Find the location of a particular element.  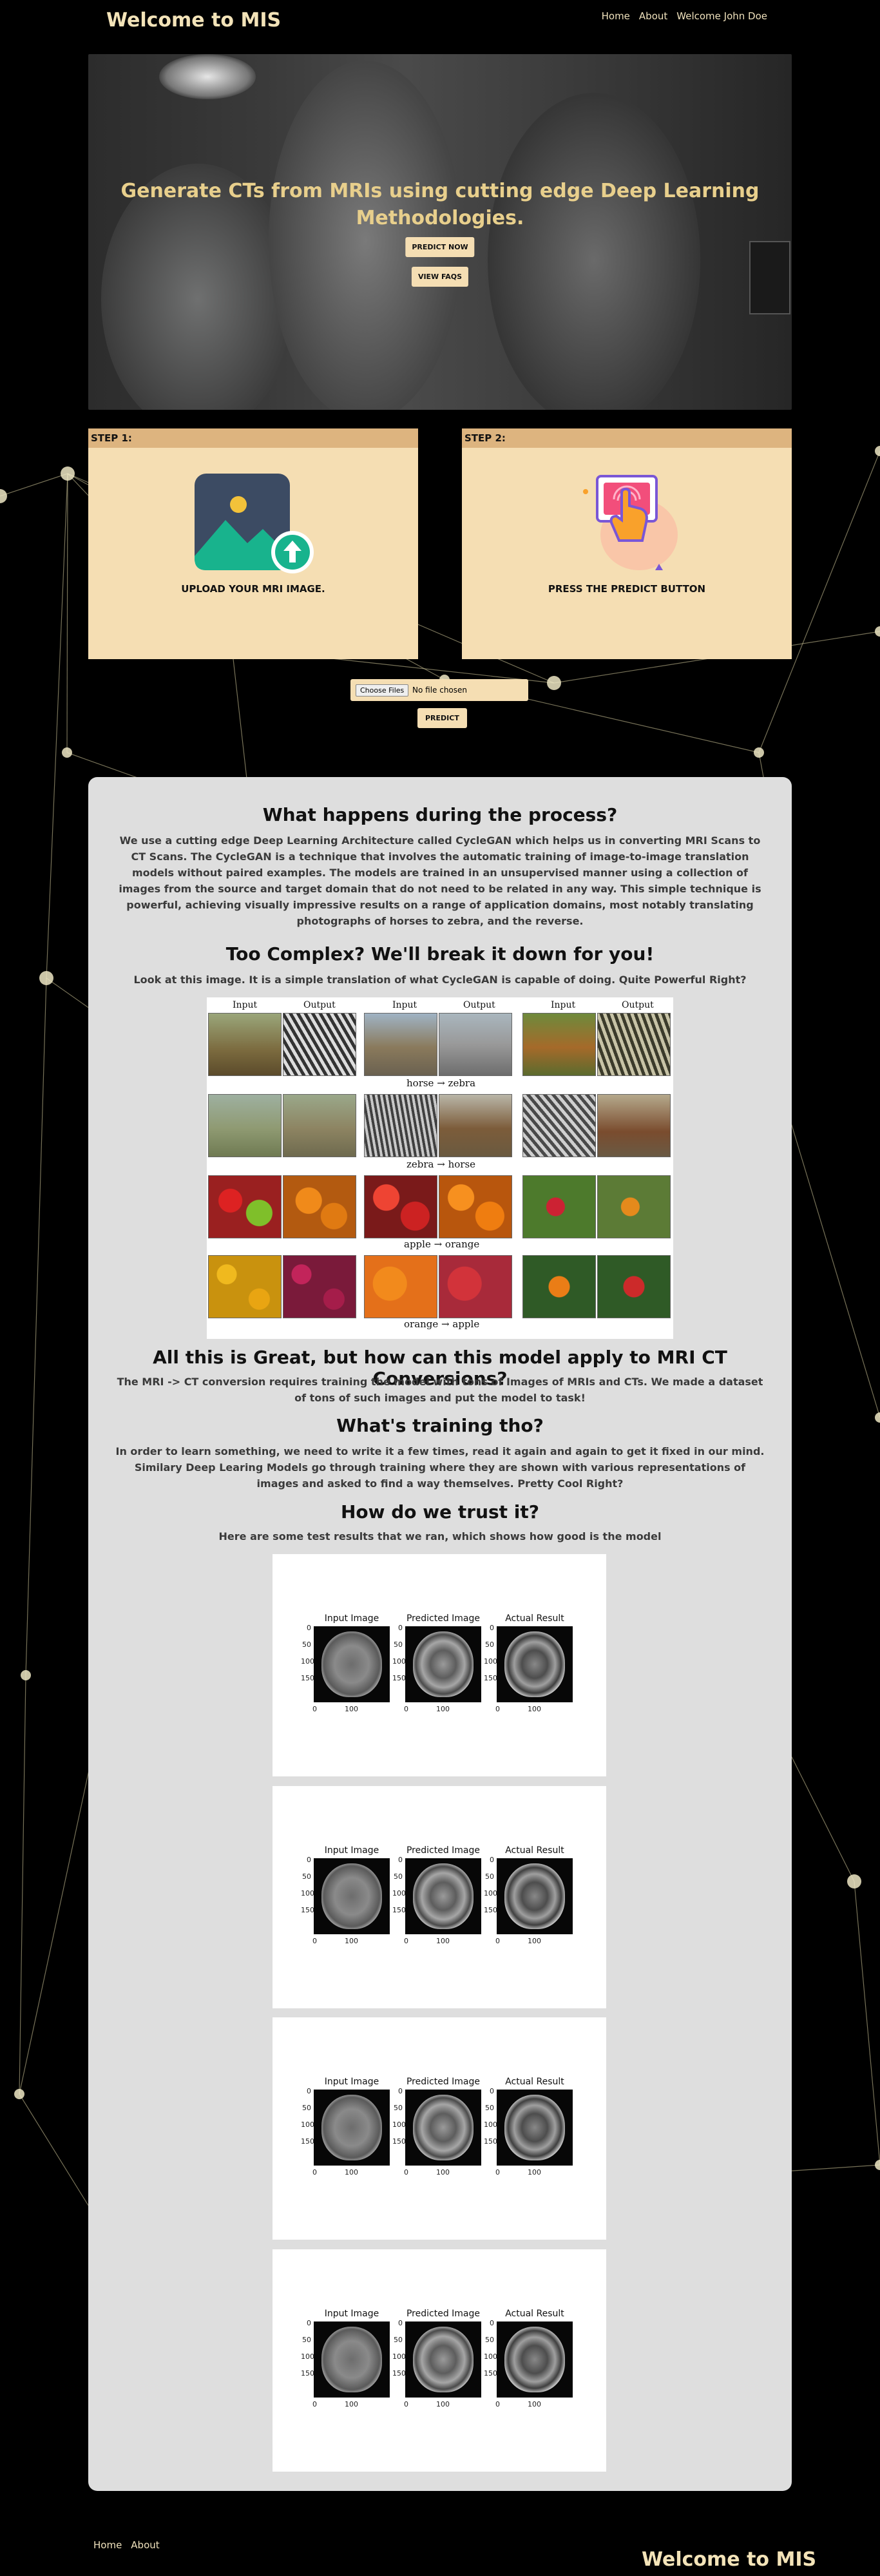

footer-about-link: About is located at coordinates (145, 2545).